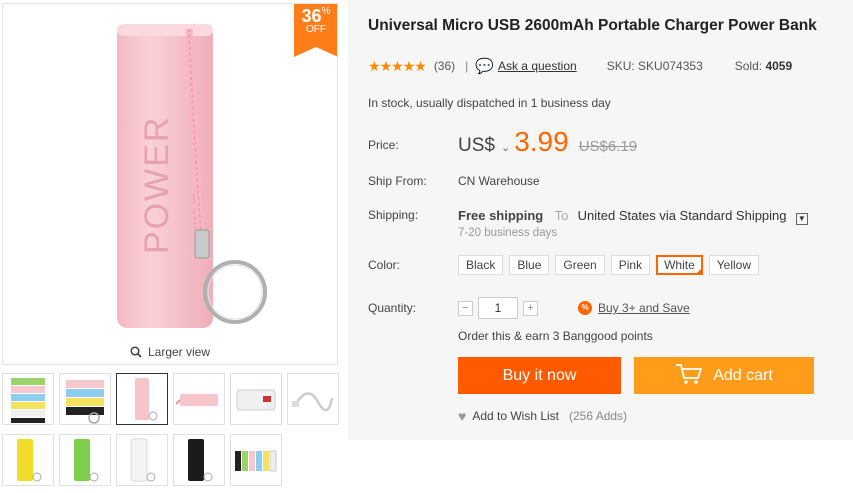  I want to click on percent-icon: %, so click(585, 308).